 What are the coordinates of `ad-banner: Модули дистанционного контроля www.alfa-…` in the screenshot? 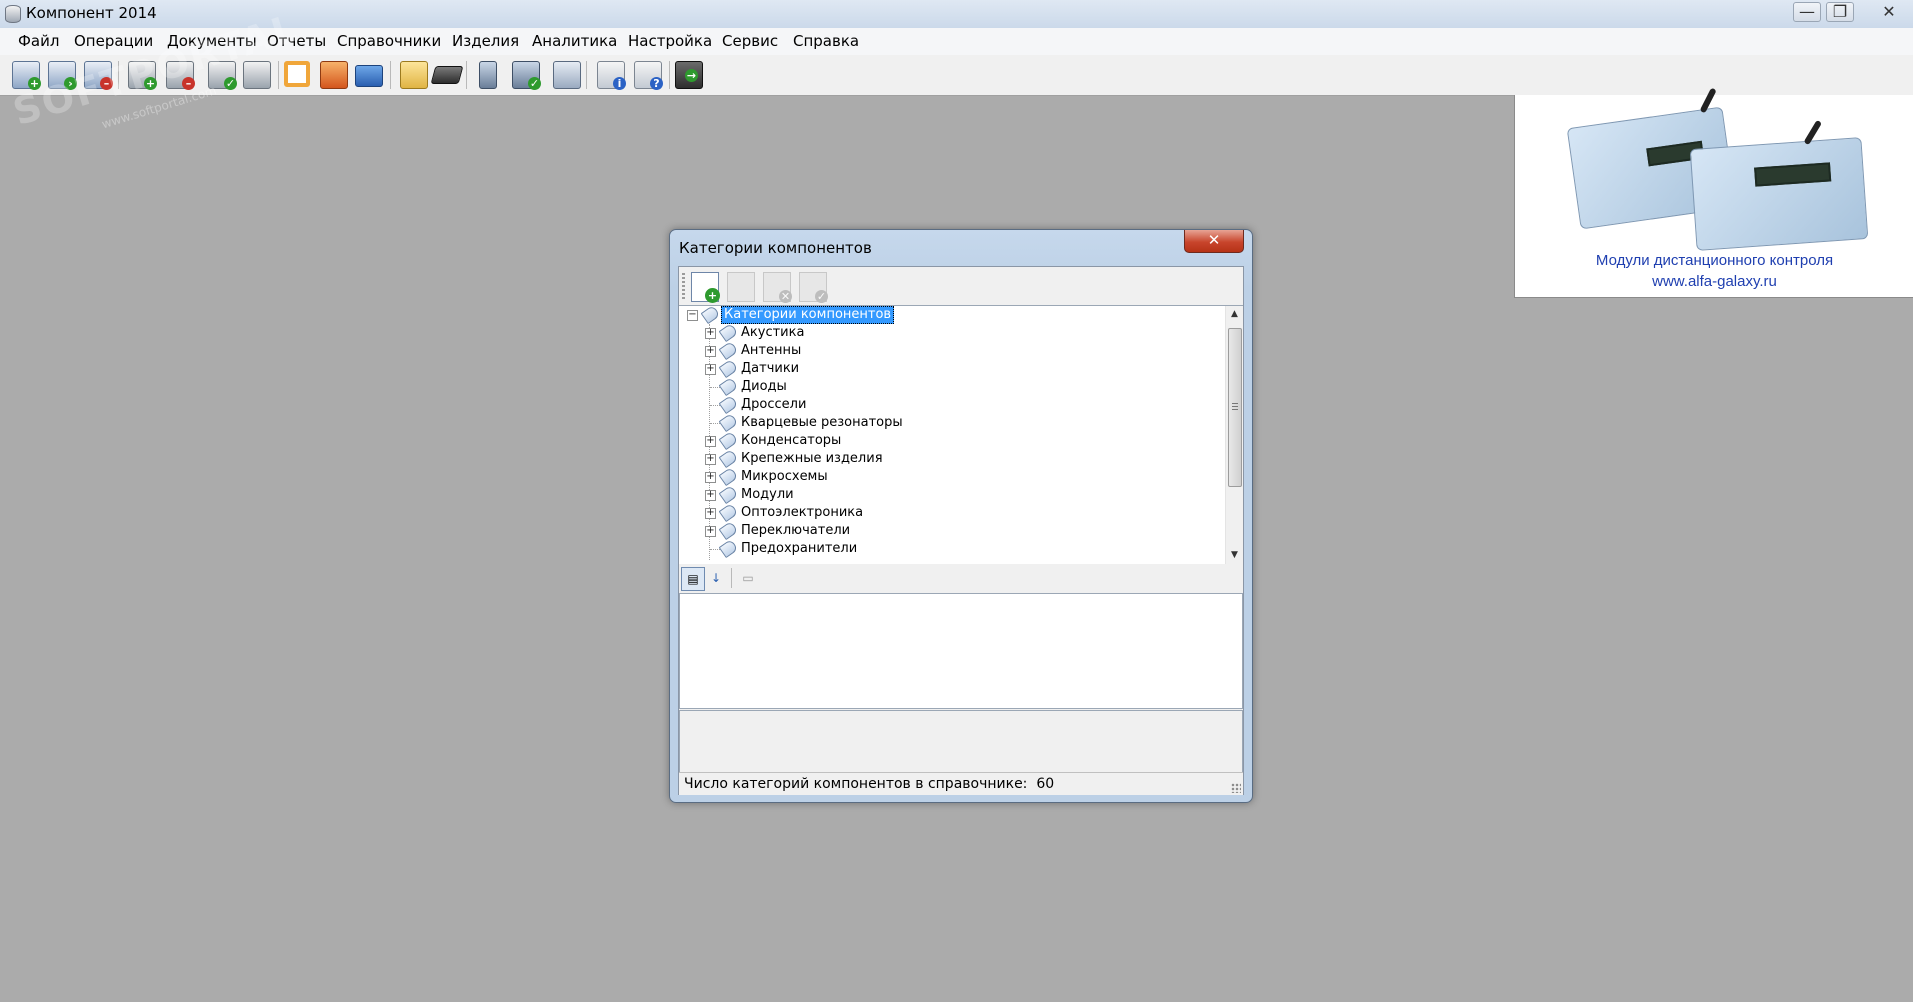 It's located at (1713, 192).